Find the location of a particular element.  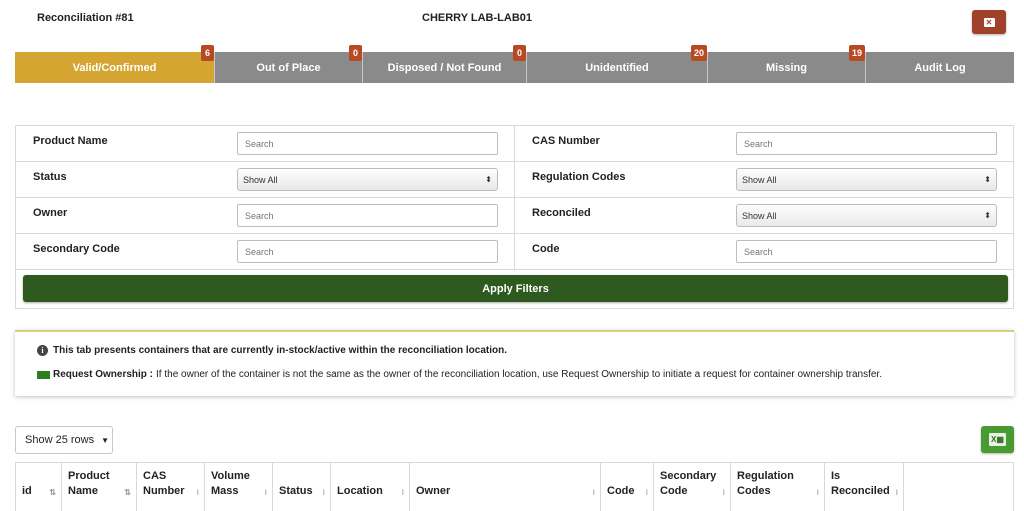

column-header-cas-number: CAS Number ⁝ is located at coordinates (171, 487).